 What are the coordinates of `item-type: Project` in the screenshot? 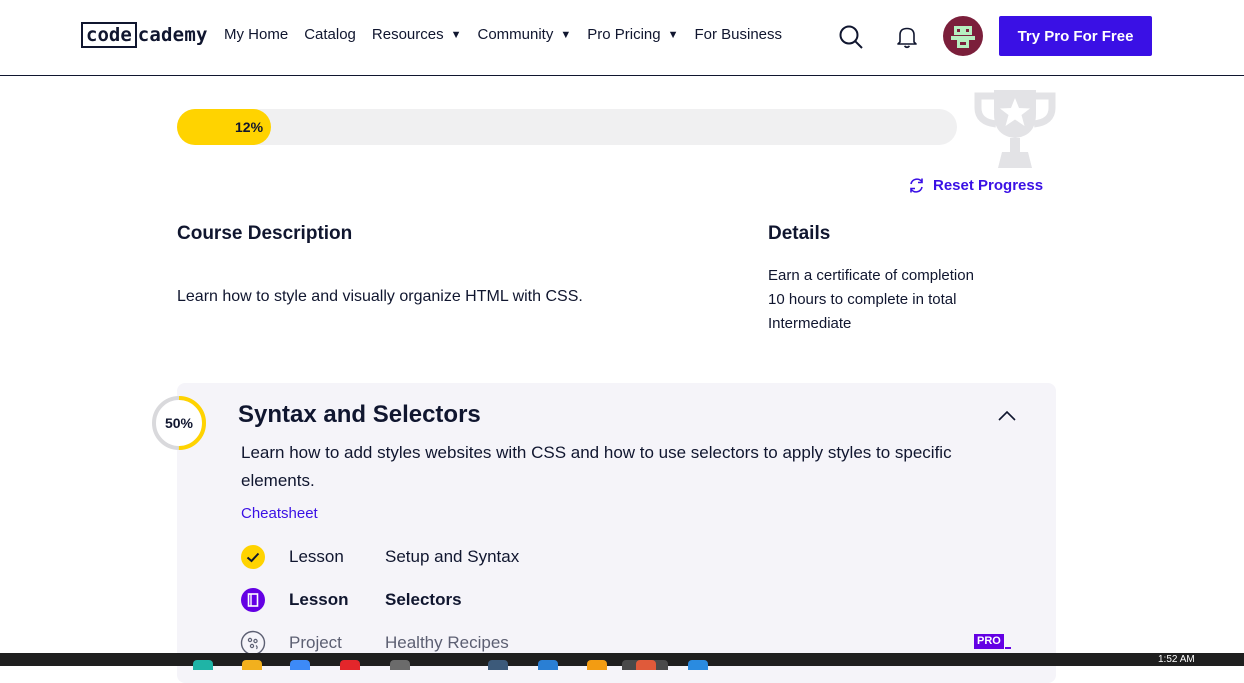 It's located at (315, 642).